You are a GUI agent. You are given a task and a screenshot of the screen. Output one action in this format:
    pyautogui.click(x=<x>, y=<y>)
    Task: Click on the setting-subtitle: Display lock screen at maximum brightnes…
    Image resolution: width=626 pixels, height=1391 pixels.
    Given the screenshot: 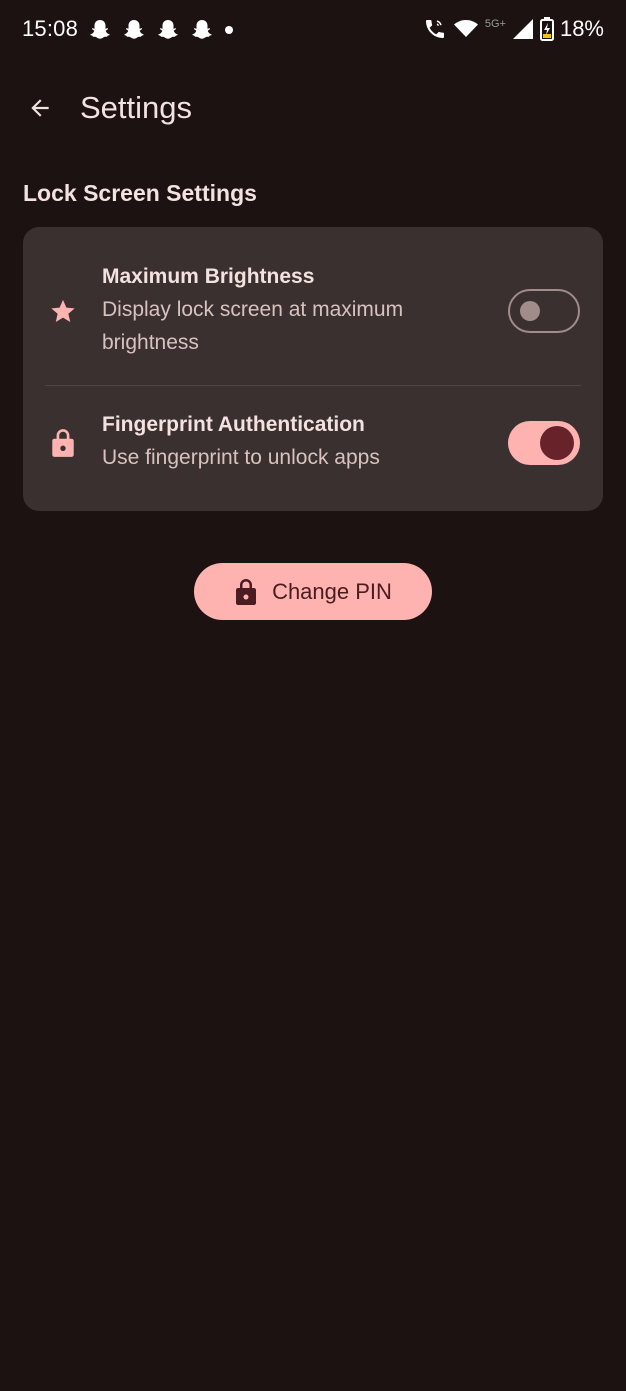 What is the action you would take?
    pyautogui.click(x=253, y=326)
    